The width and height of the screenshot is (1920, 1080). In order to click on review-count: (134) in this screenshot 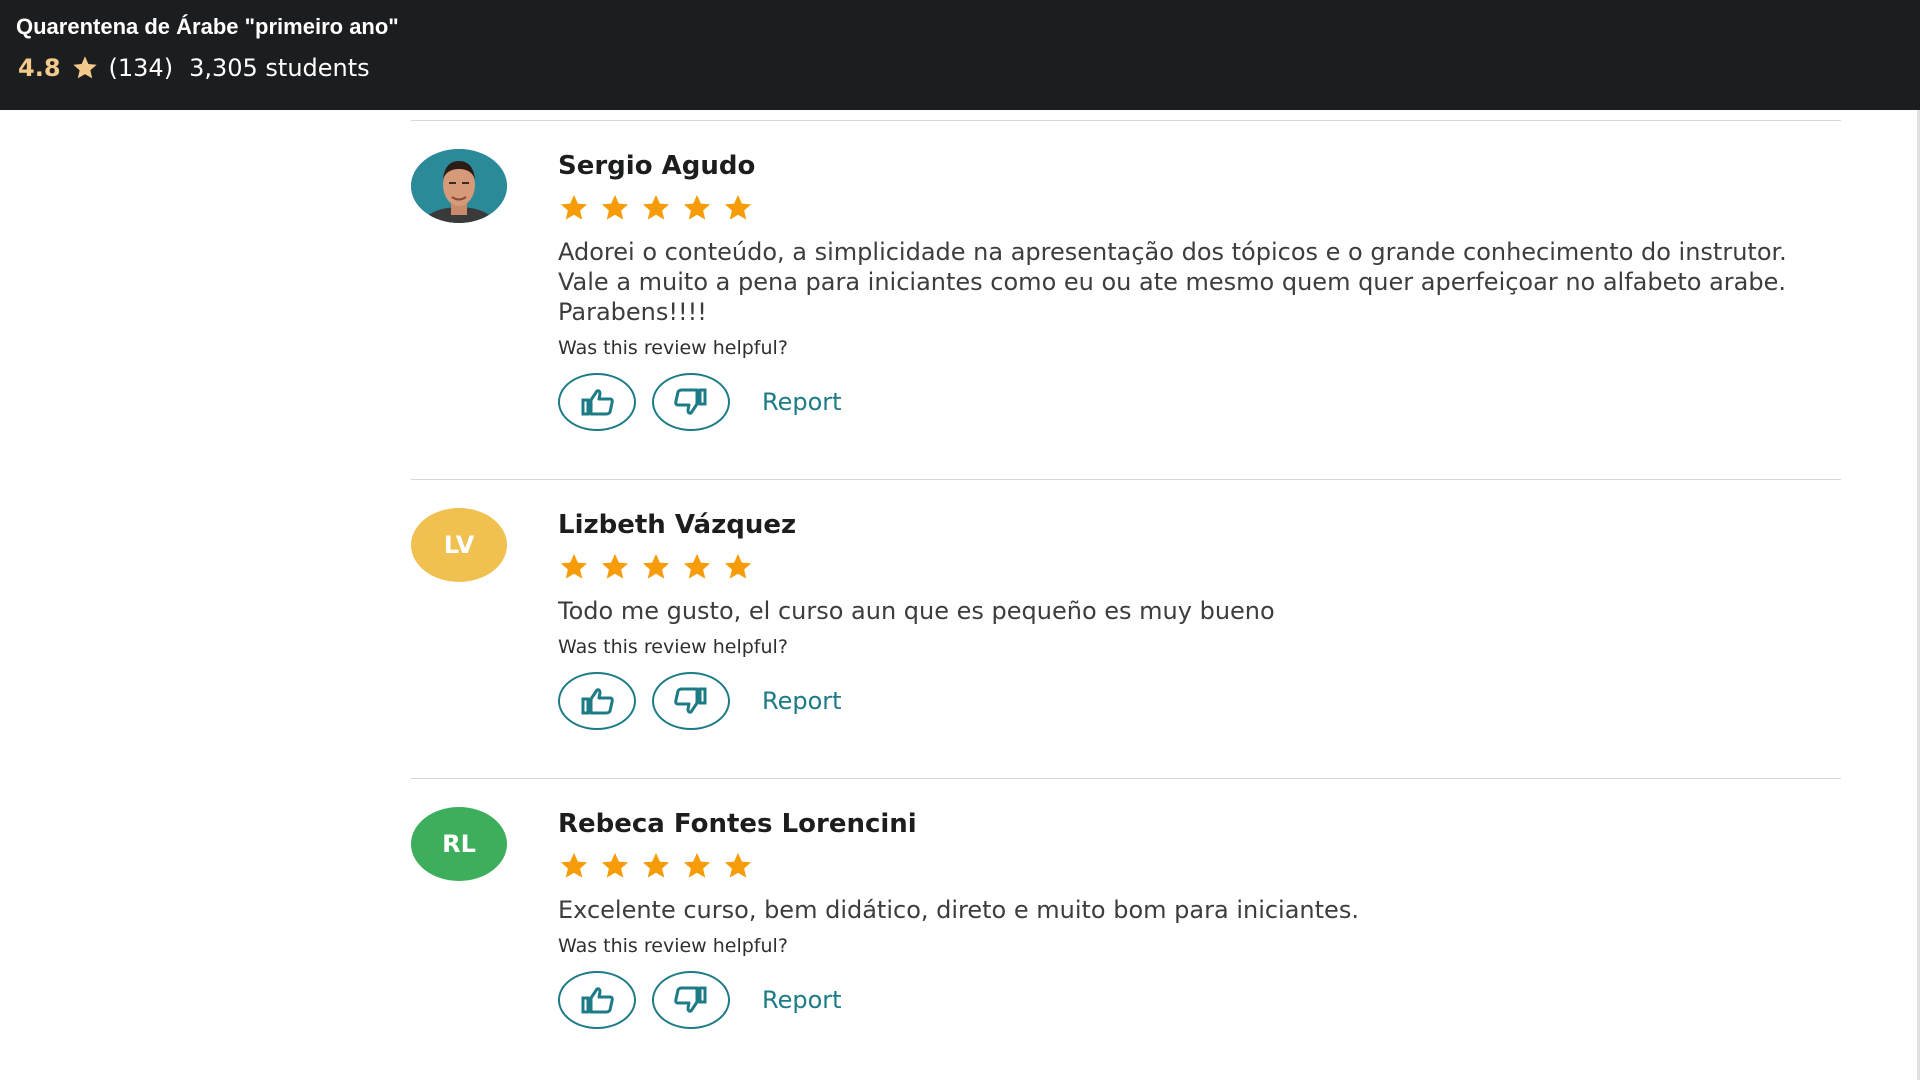, I will do `click(141, 68)`.